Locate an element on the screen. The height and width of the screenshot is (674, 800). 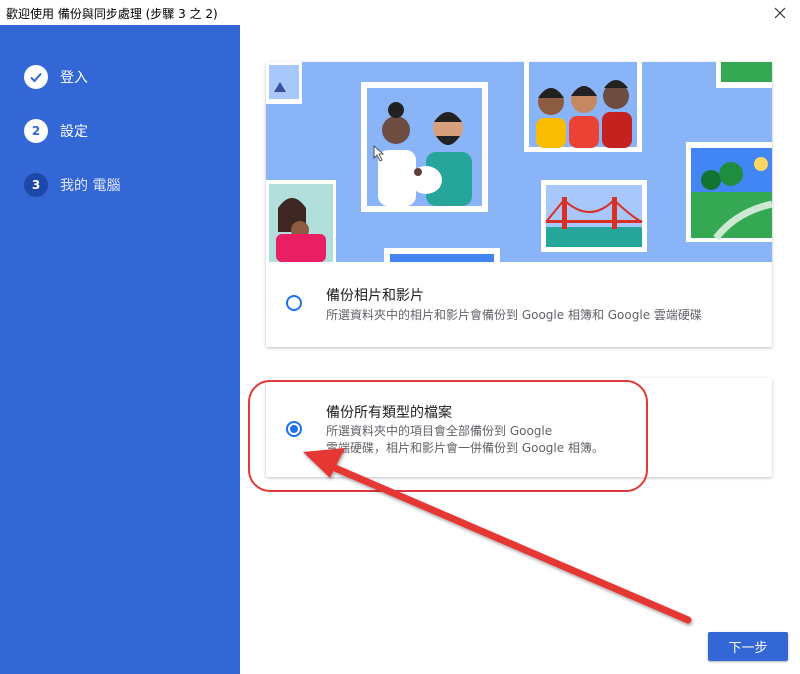
radio-photos is located at coordinates (294, 303).